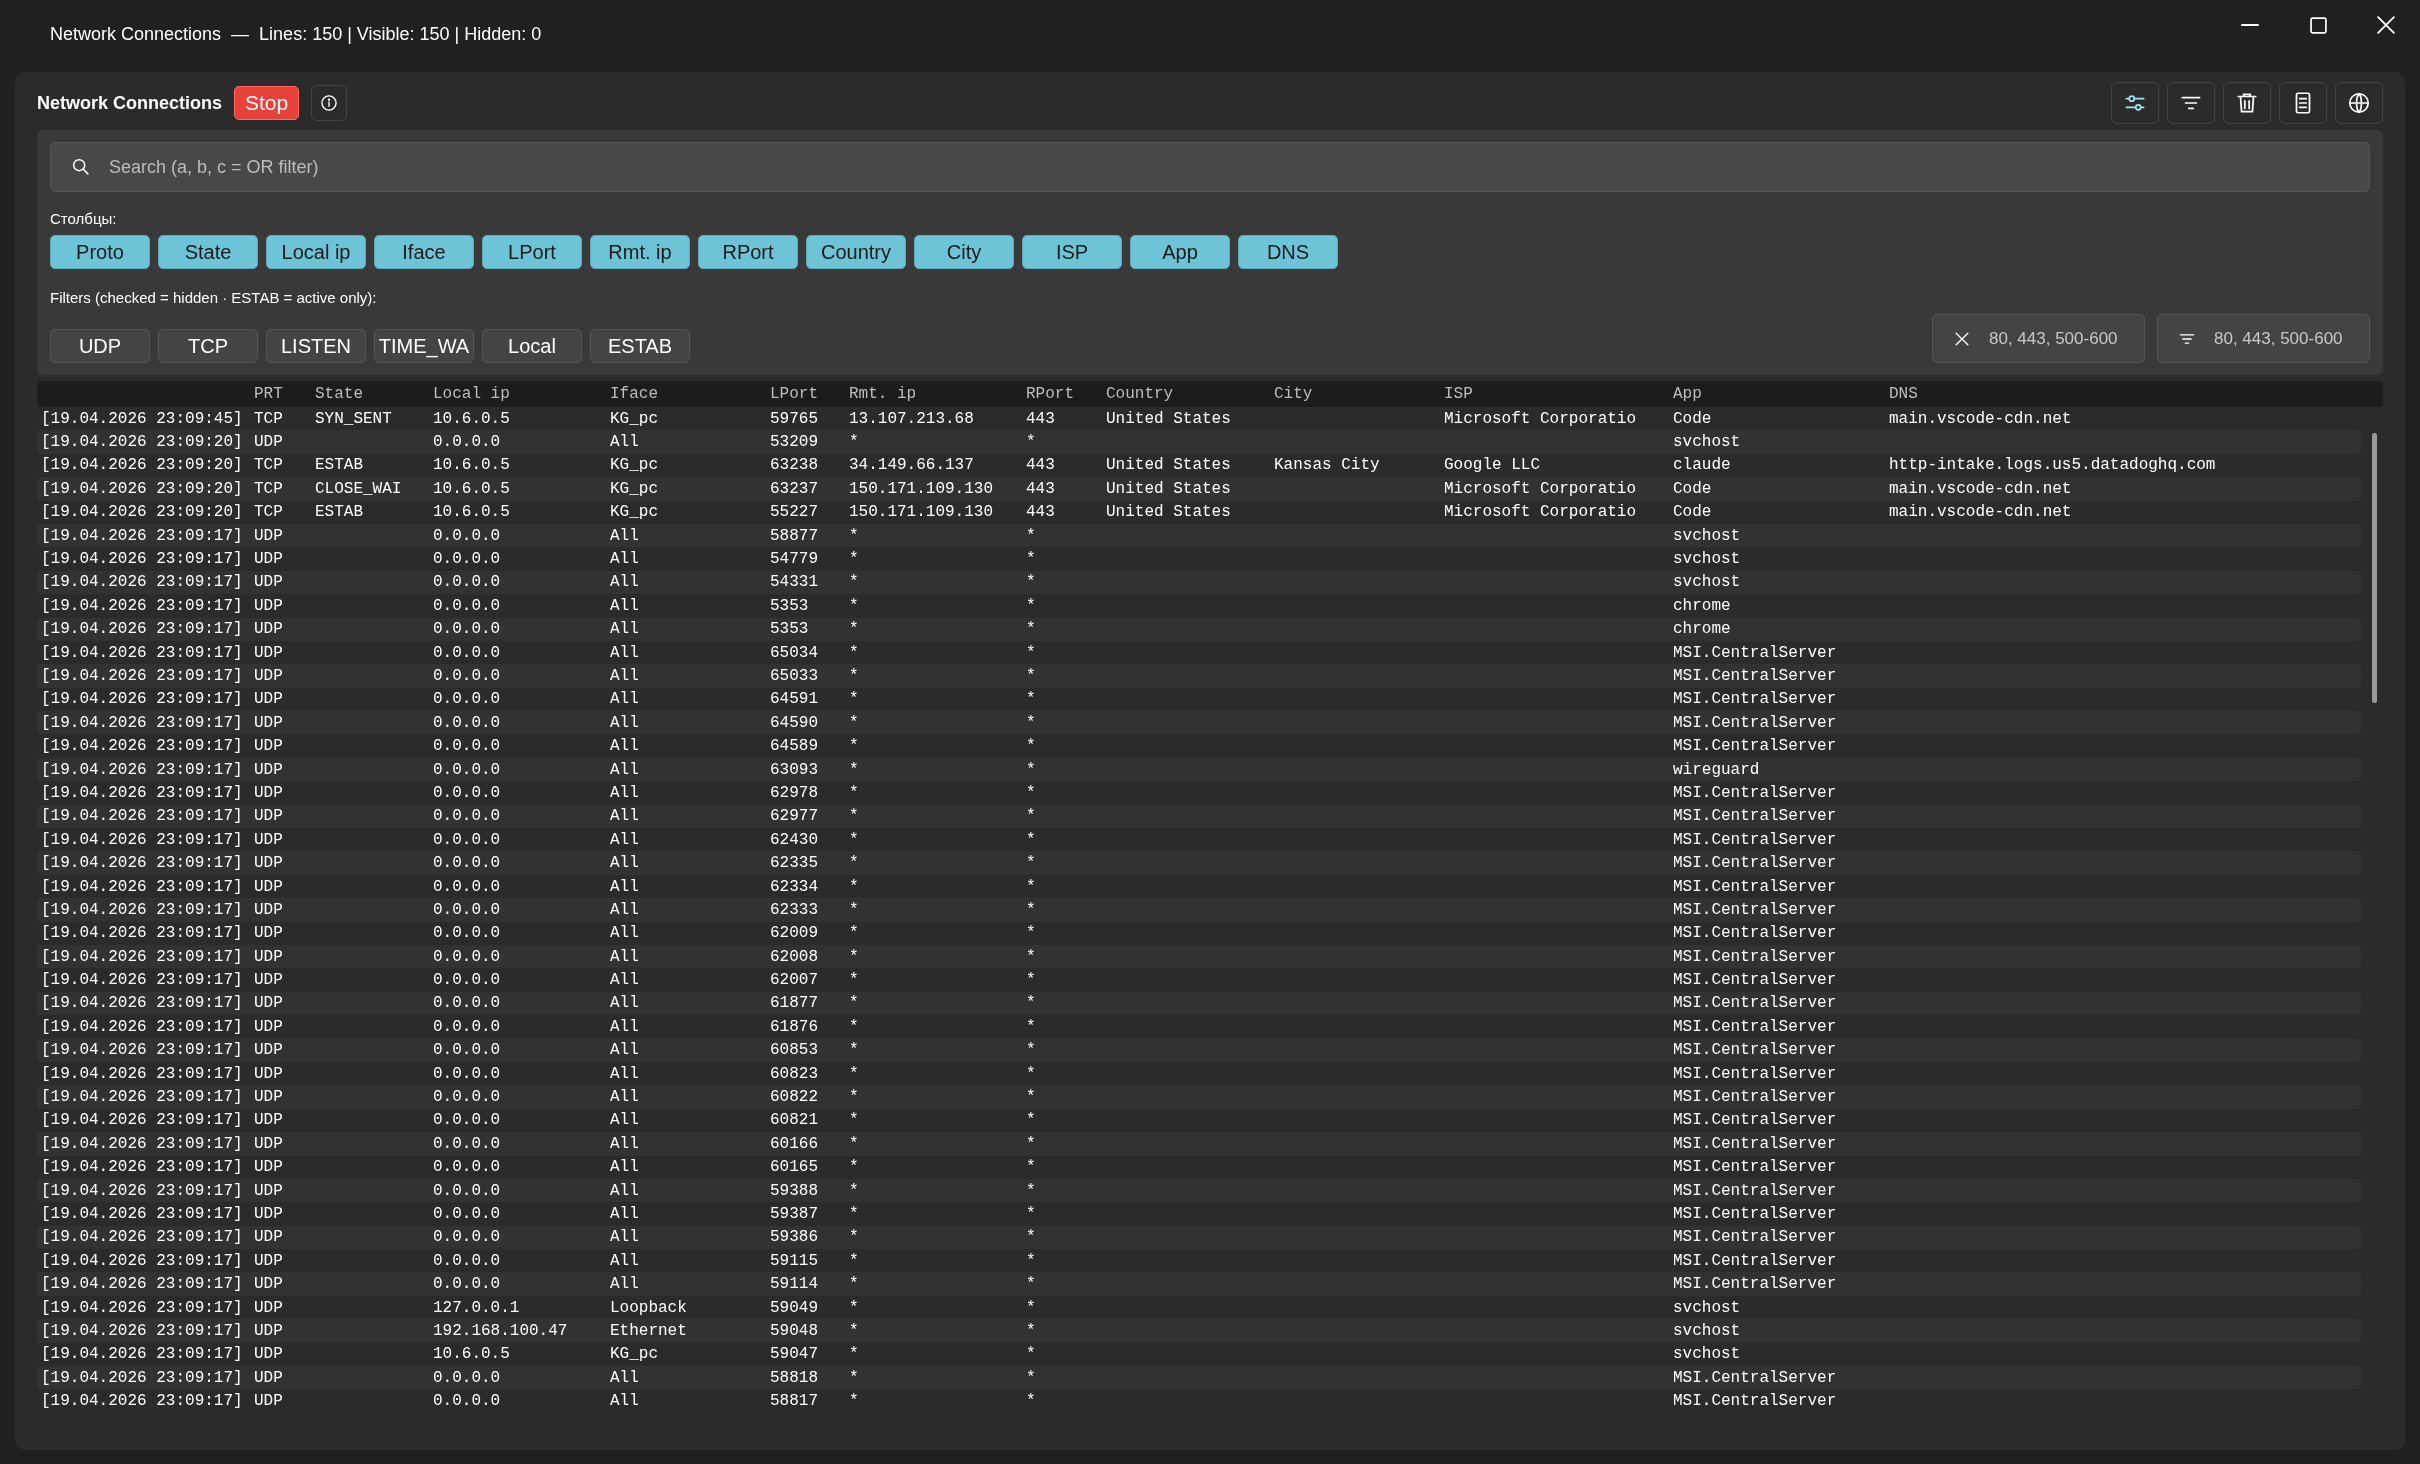 The height and width of the screenshot is (1464, 2420). Describe the element at coordinates (2247, 103) in the screenshot. I see `delete-button` at that location.